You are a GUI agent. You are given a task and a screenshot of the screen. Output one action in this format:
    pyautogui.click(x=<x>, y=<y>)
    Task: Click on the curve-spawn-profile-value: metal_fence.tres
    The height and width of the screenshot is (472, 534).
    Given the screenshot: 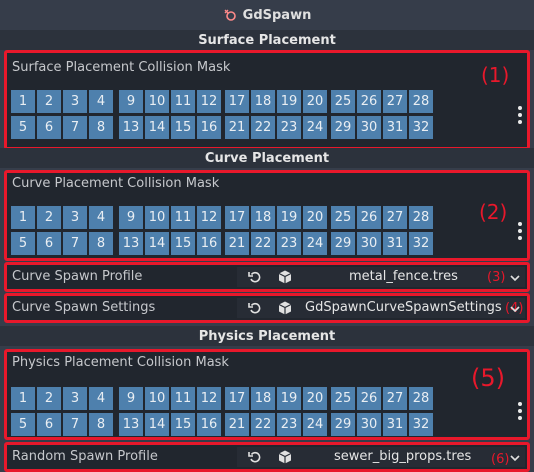 What is the action you would take?
    pyautogui.click(x=403, y=276)
    